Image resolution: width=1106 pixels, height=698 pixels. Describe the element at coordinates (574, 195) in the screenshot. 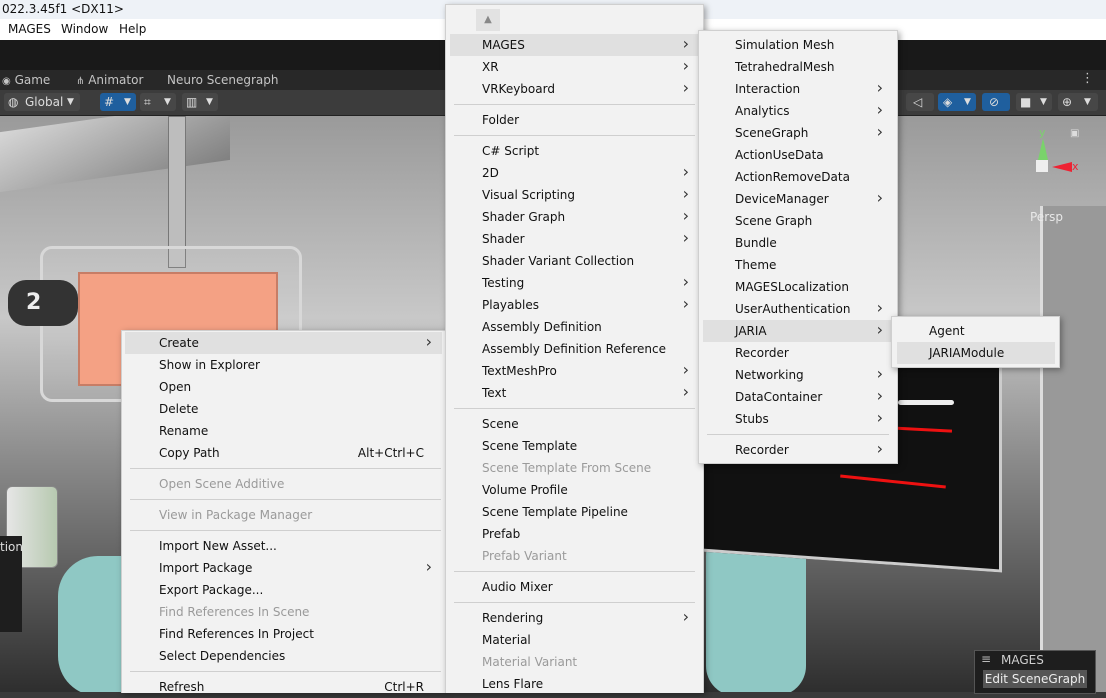

I see `create-menu-item-visual-scripting: Visual Scripting ›` at that location.